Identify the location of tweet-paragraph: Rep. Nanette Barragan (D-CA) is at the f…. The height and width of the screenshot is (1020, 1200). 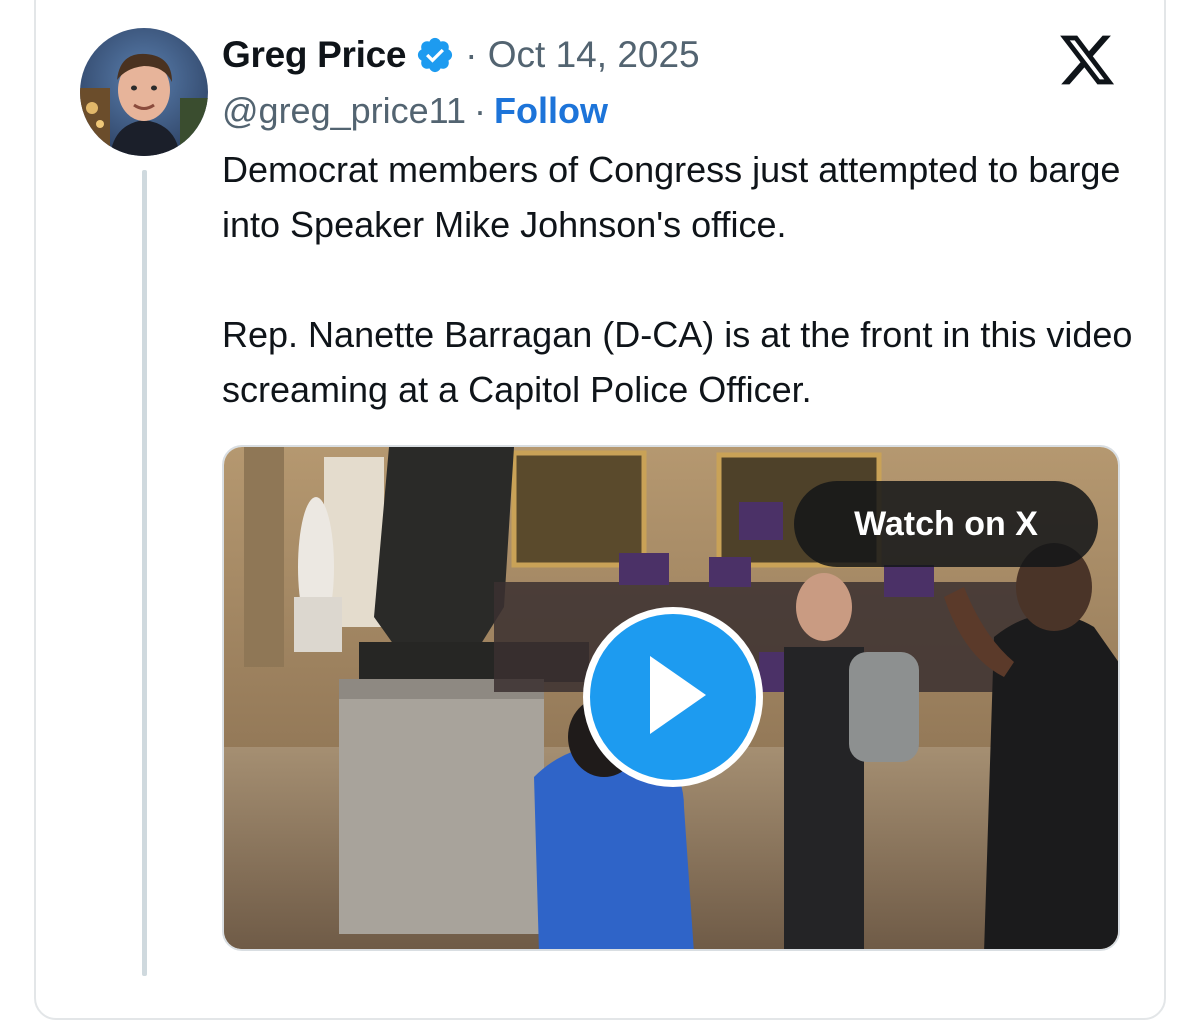
(677, 362).